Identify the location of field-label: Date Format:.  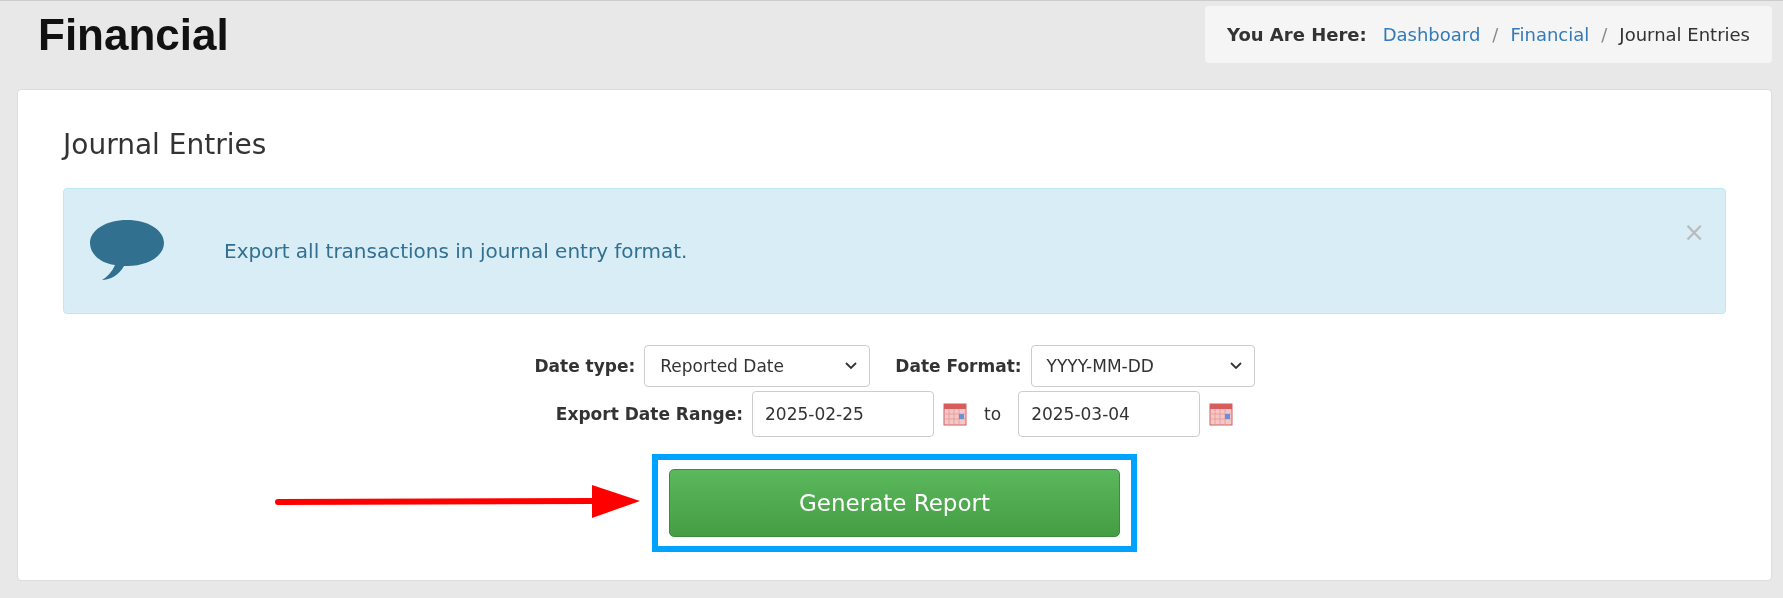
(958, 366).